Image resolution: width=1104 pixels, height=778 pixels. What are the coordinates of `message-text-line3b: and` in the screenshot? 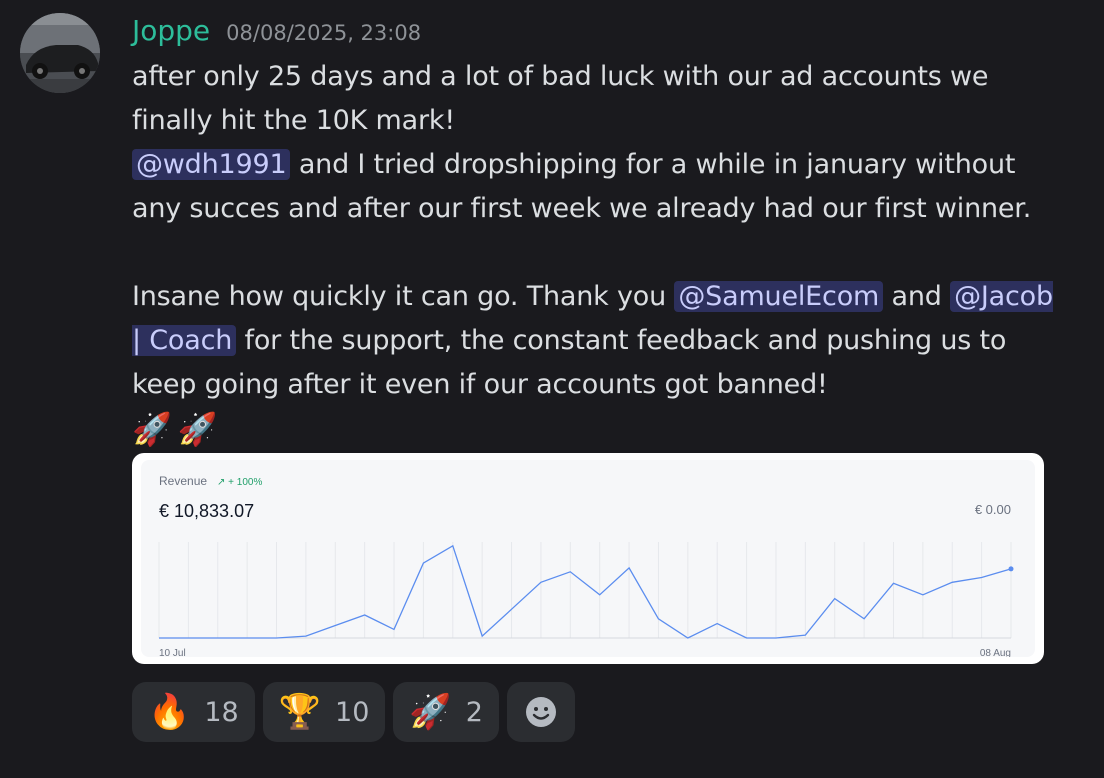 It's located at (917, 296).